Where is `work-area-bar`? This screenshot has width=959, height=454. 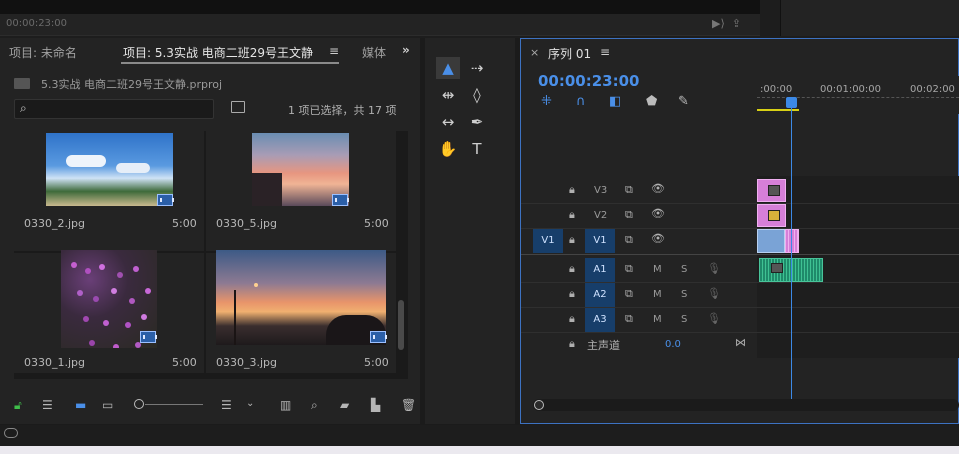
work-area-bar is located at coordinates (778, 110).